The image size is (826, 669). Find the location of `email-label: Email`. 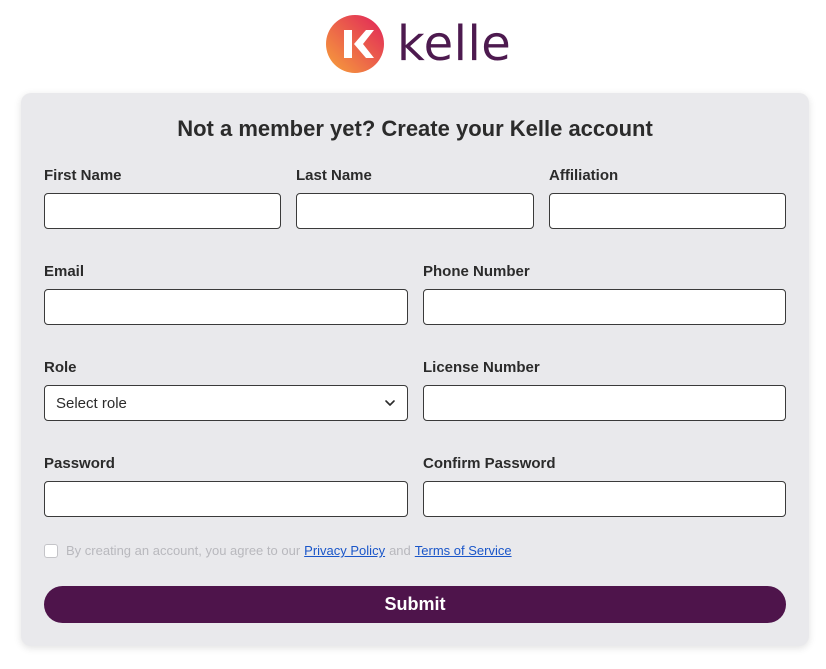

email-label: Email is located at coordinates (64, 271).